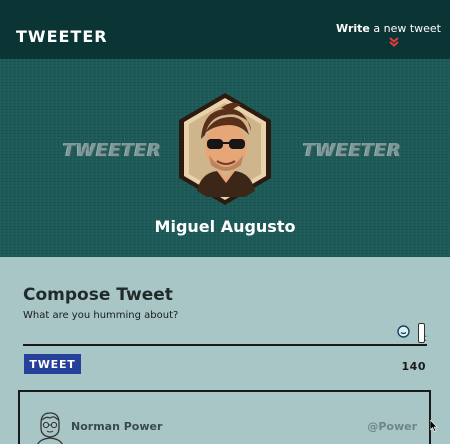 The image size is (450, 444). Describe the element at coordinates (116, 426) in the screenshot. I see `tweet-author-name: Norman Power` at that location.